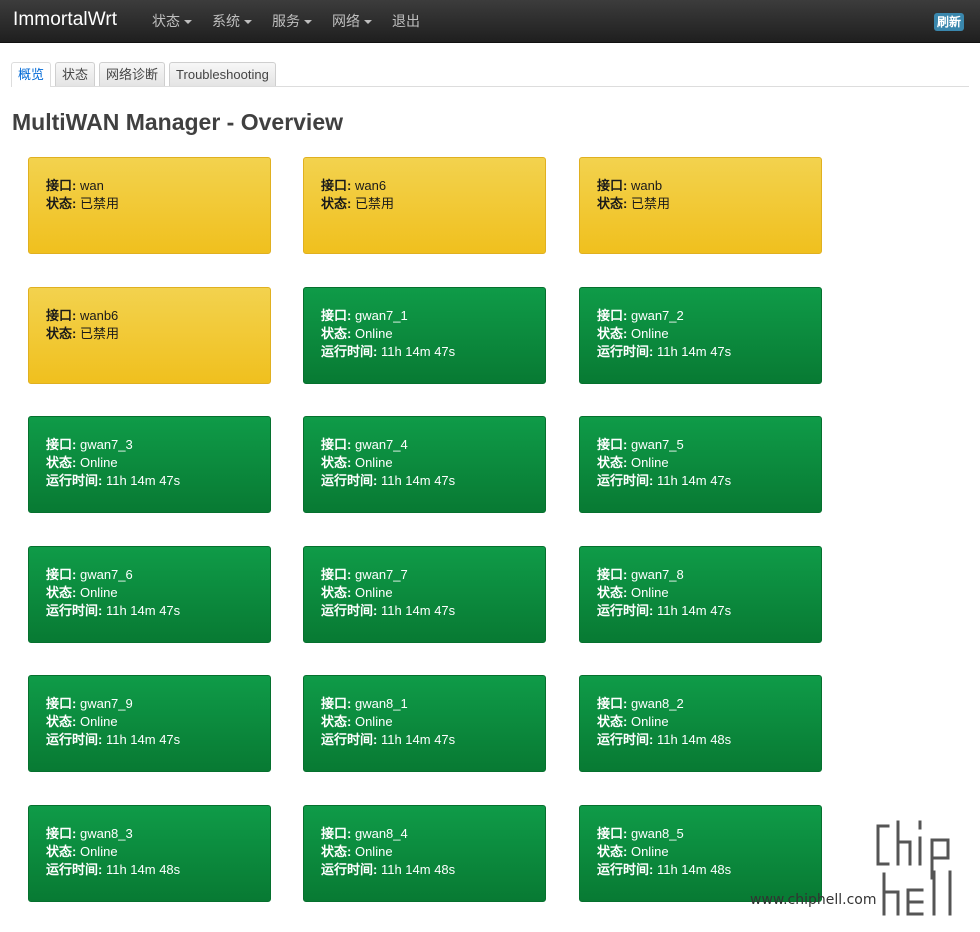 This screenshot has width=980, height=932. What do you see at coordinates (65, 20) in the screenshot?
I see `brand-logo: ImmortalWrt` at bounding box center [65, 20].